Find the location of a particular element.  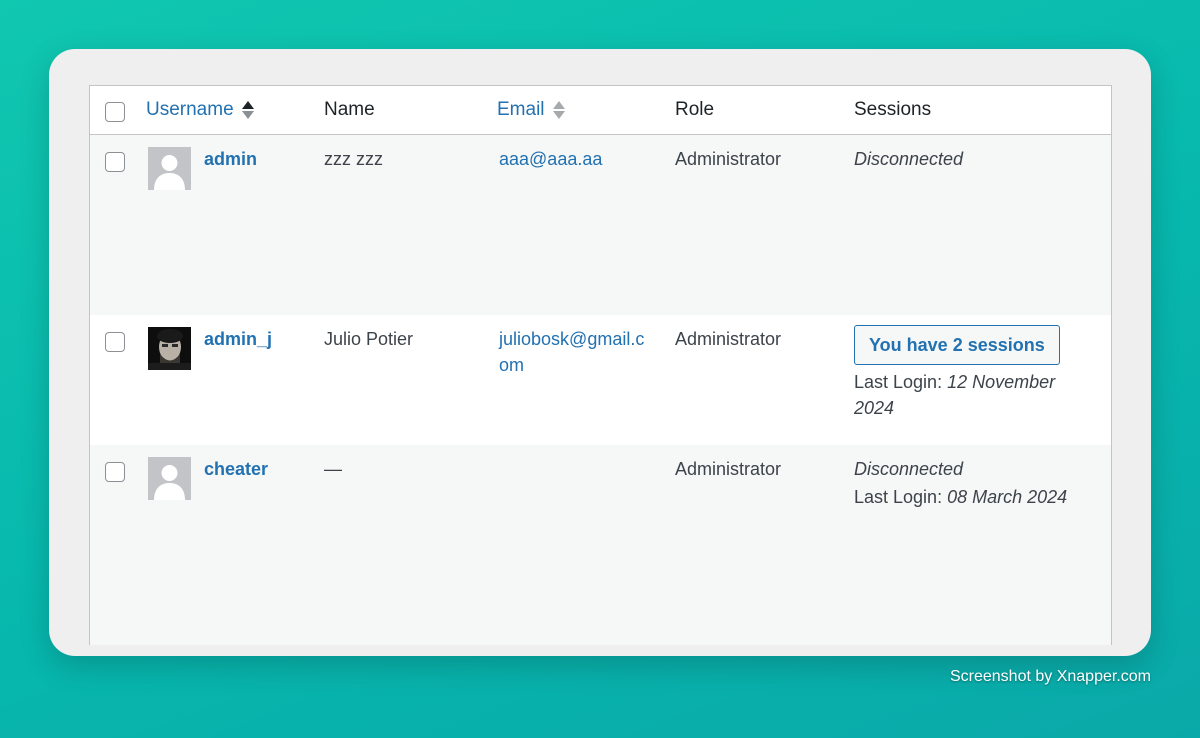

column-role: Role is located at coordinates (694, 110).